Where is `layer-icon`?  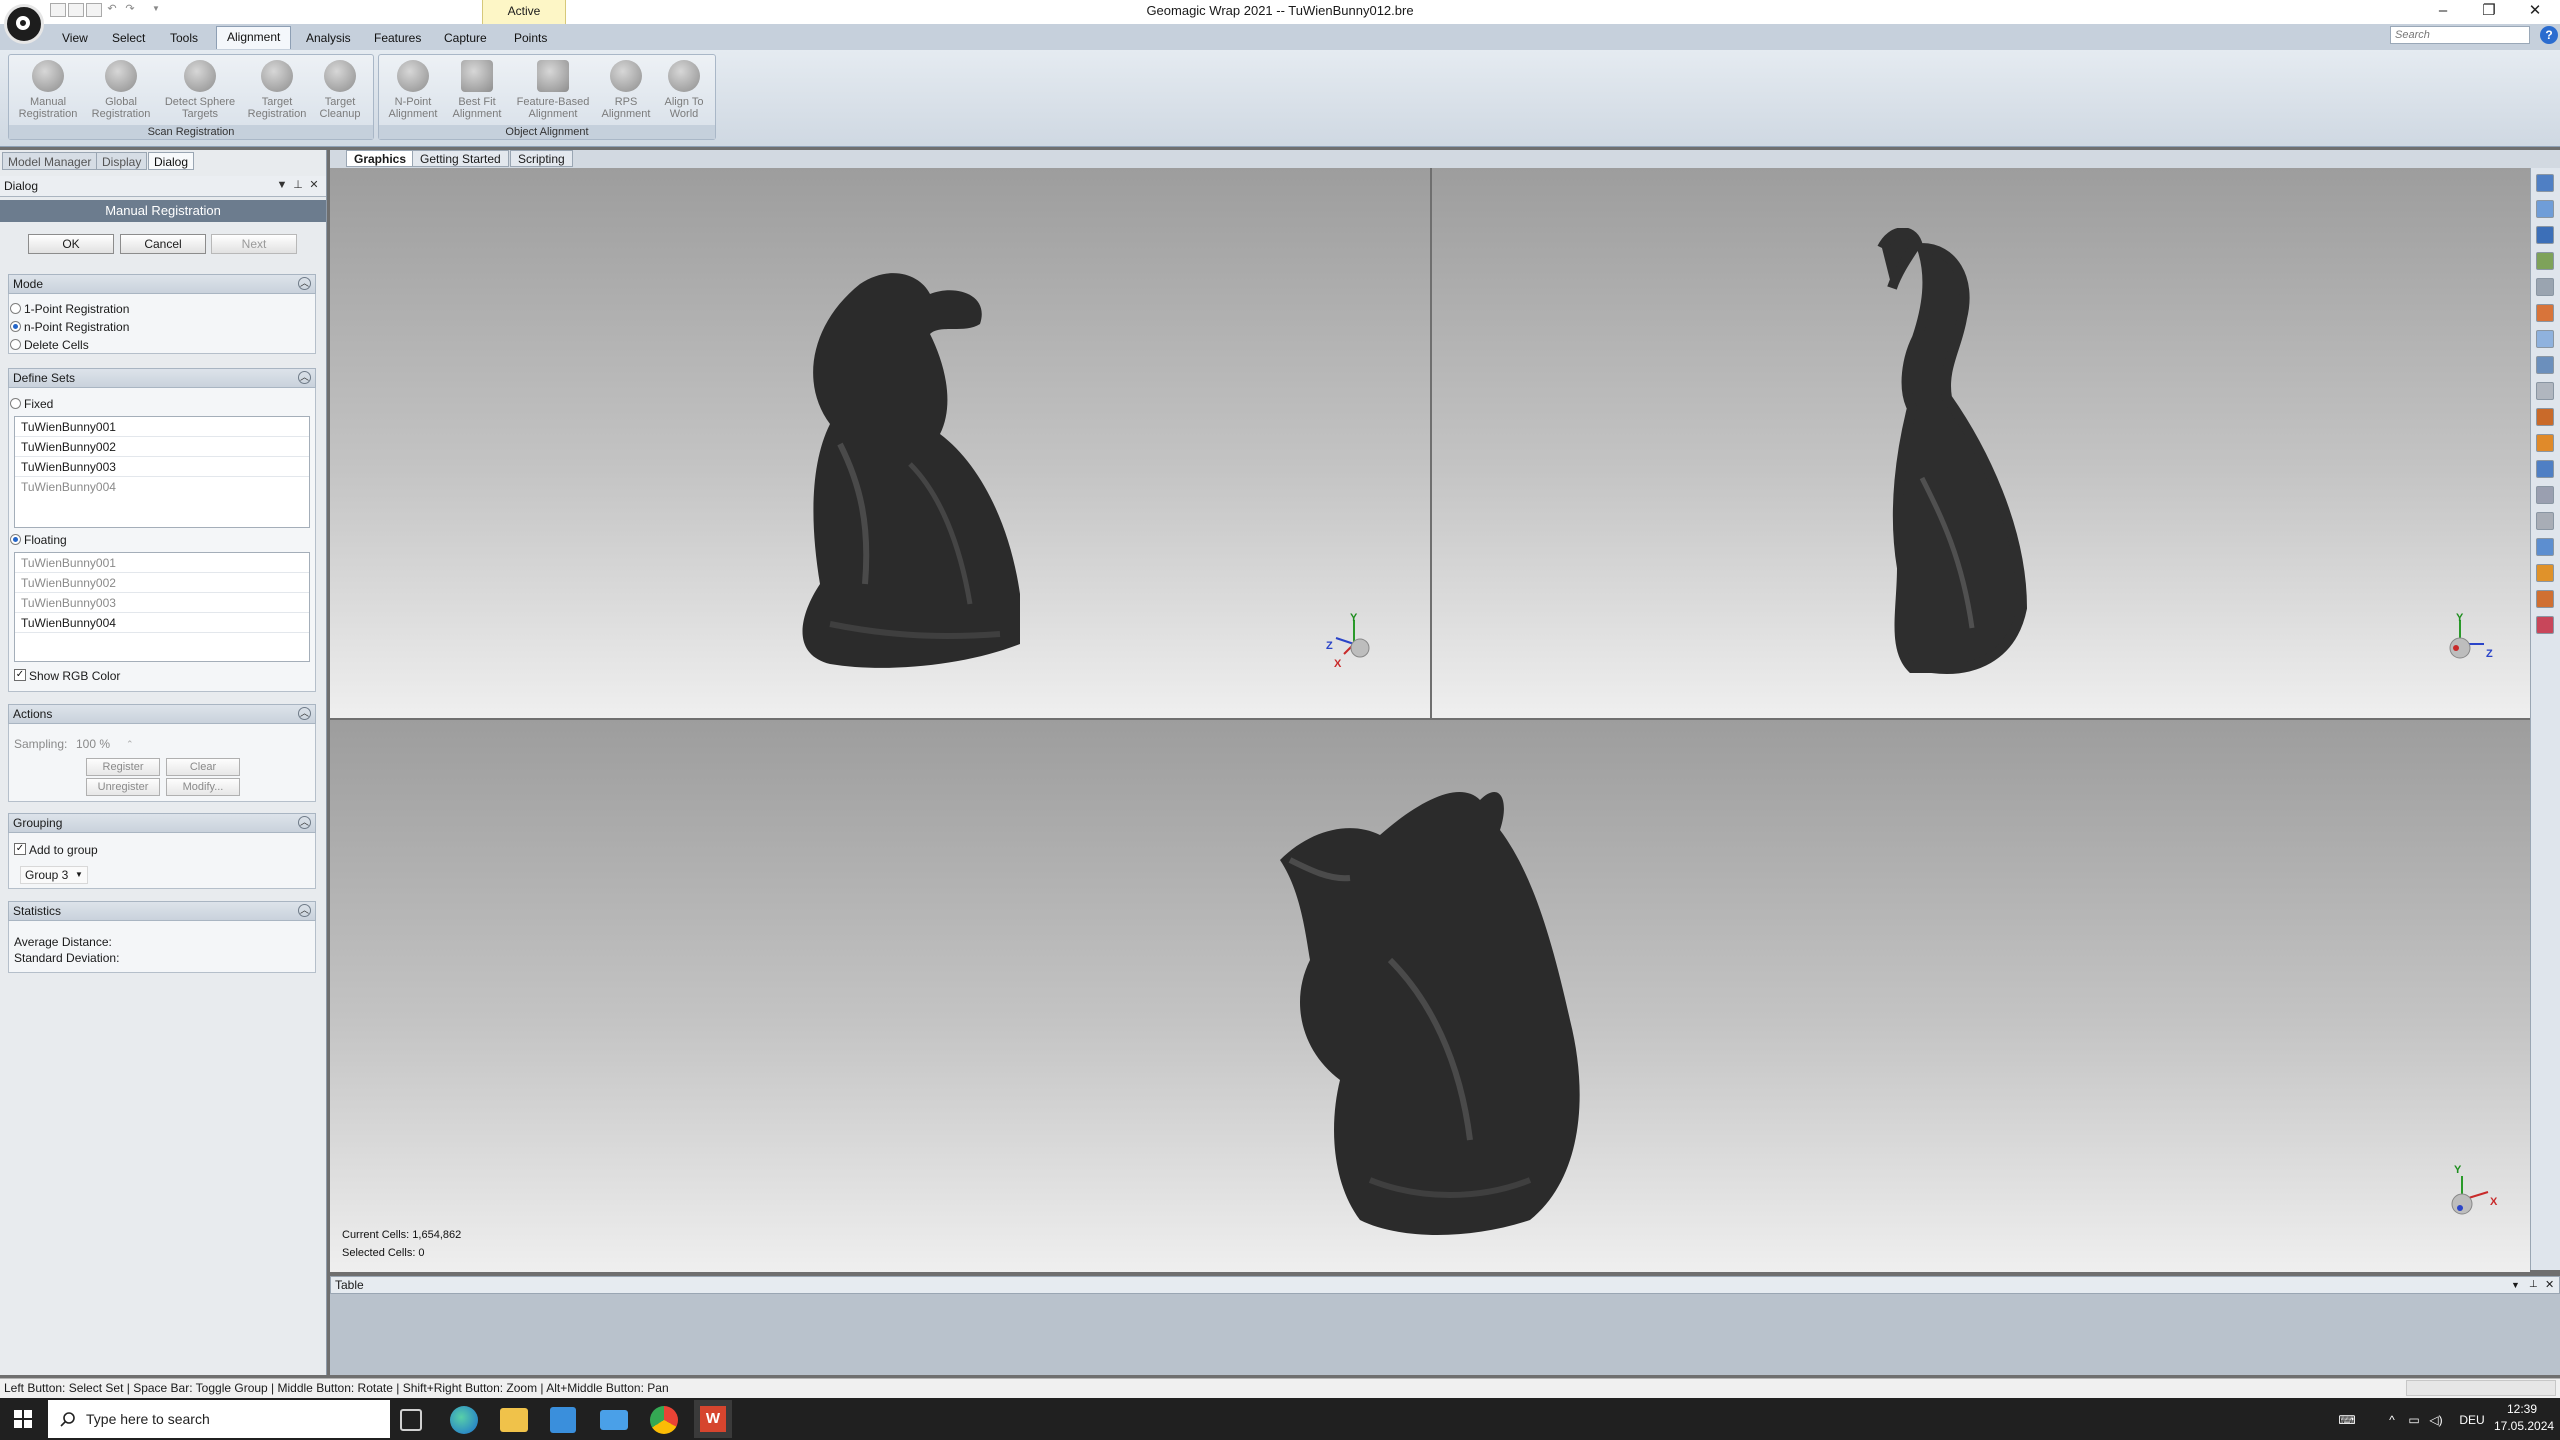
layer-icon is located at coordinates (2545, 261).